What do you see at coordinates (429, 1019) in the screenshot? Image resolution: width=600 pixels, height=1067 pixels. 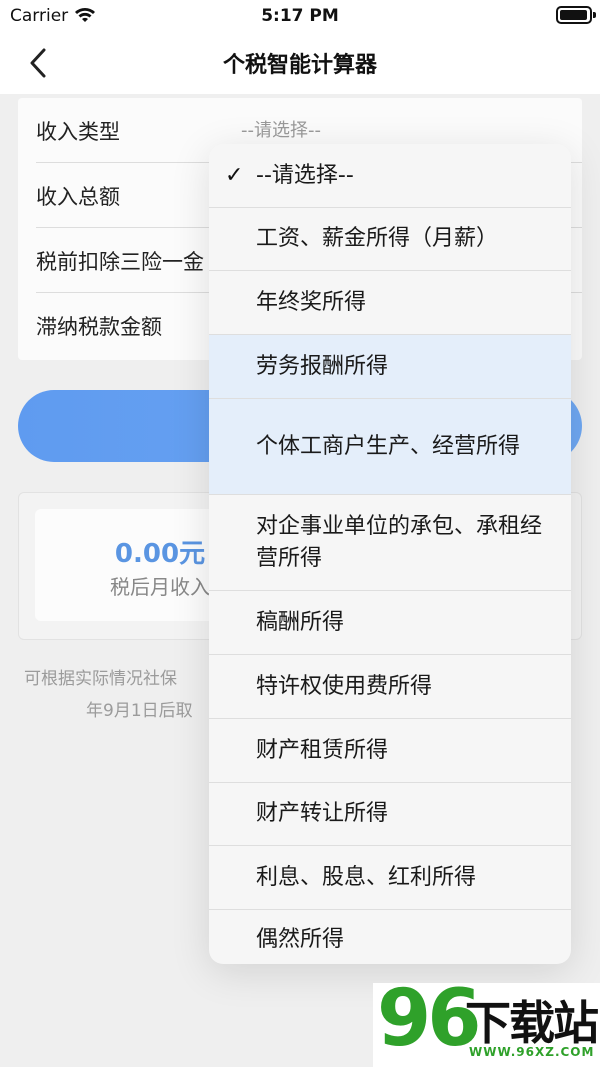 I see `watermark-number: 96` at bounding box center [429, 1019].